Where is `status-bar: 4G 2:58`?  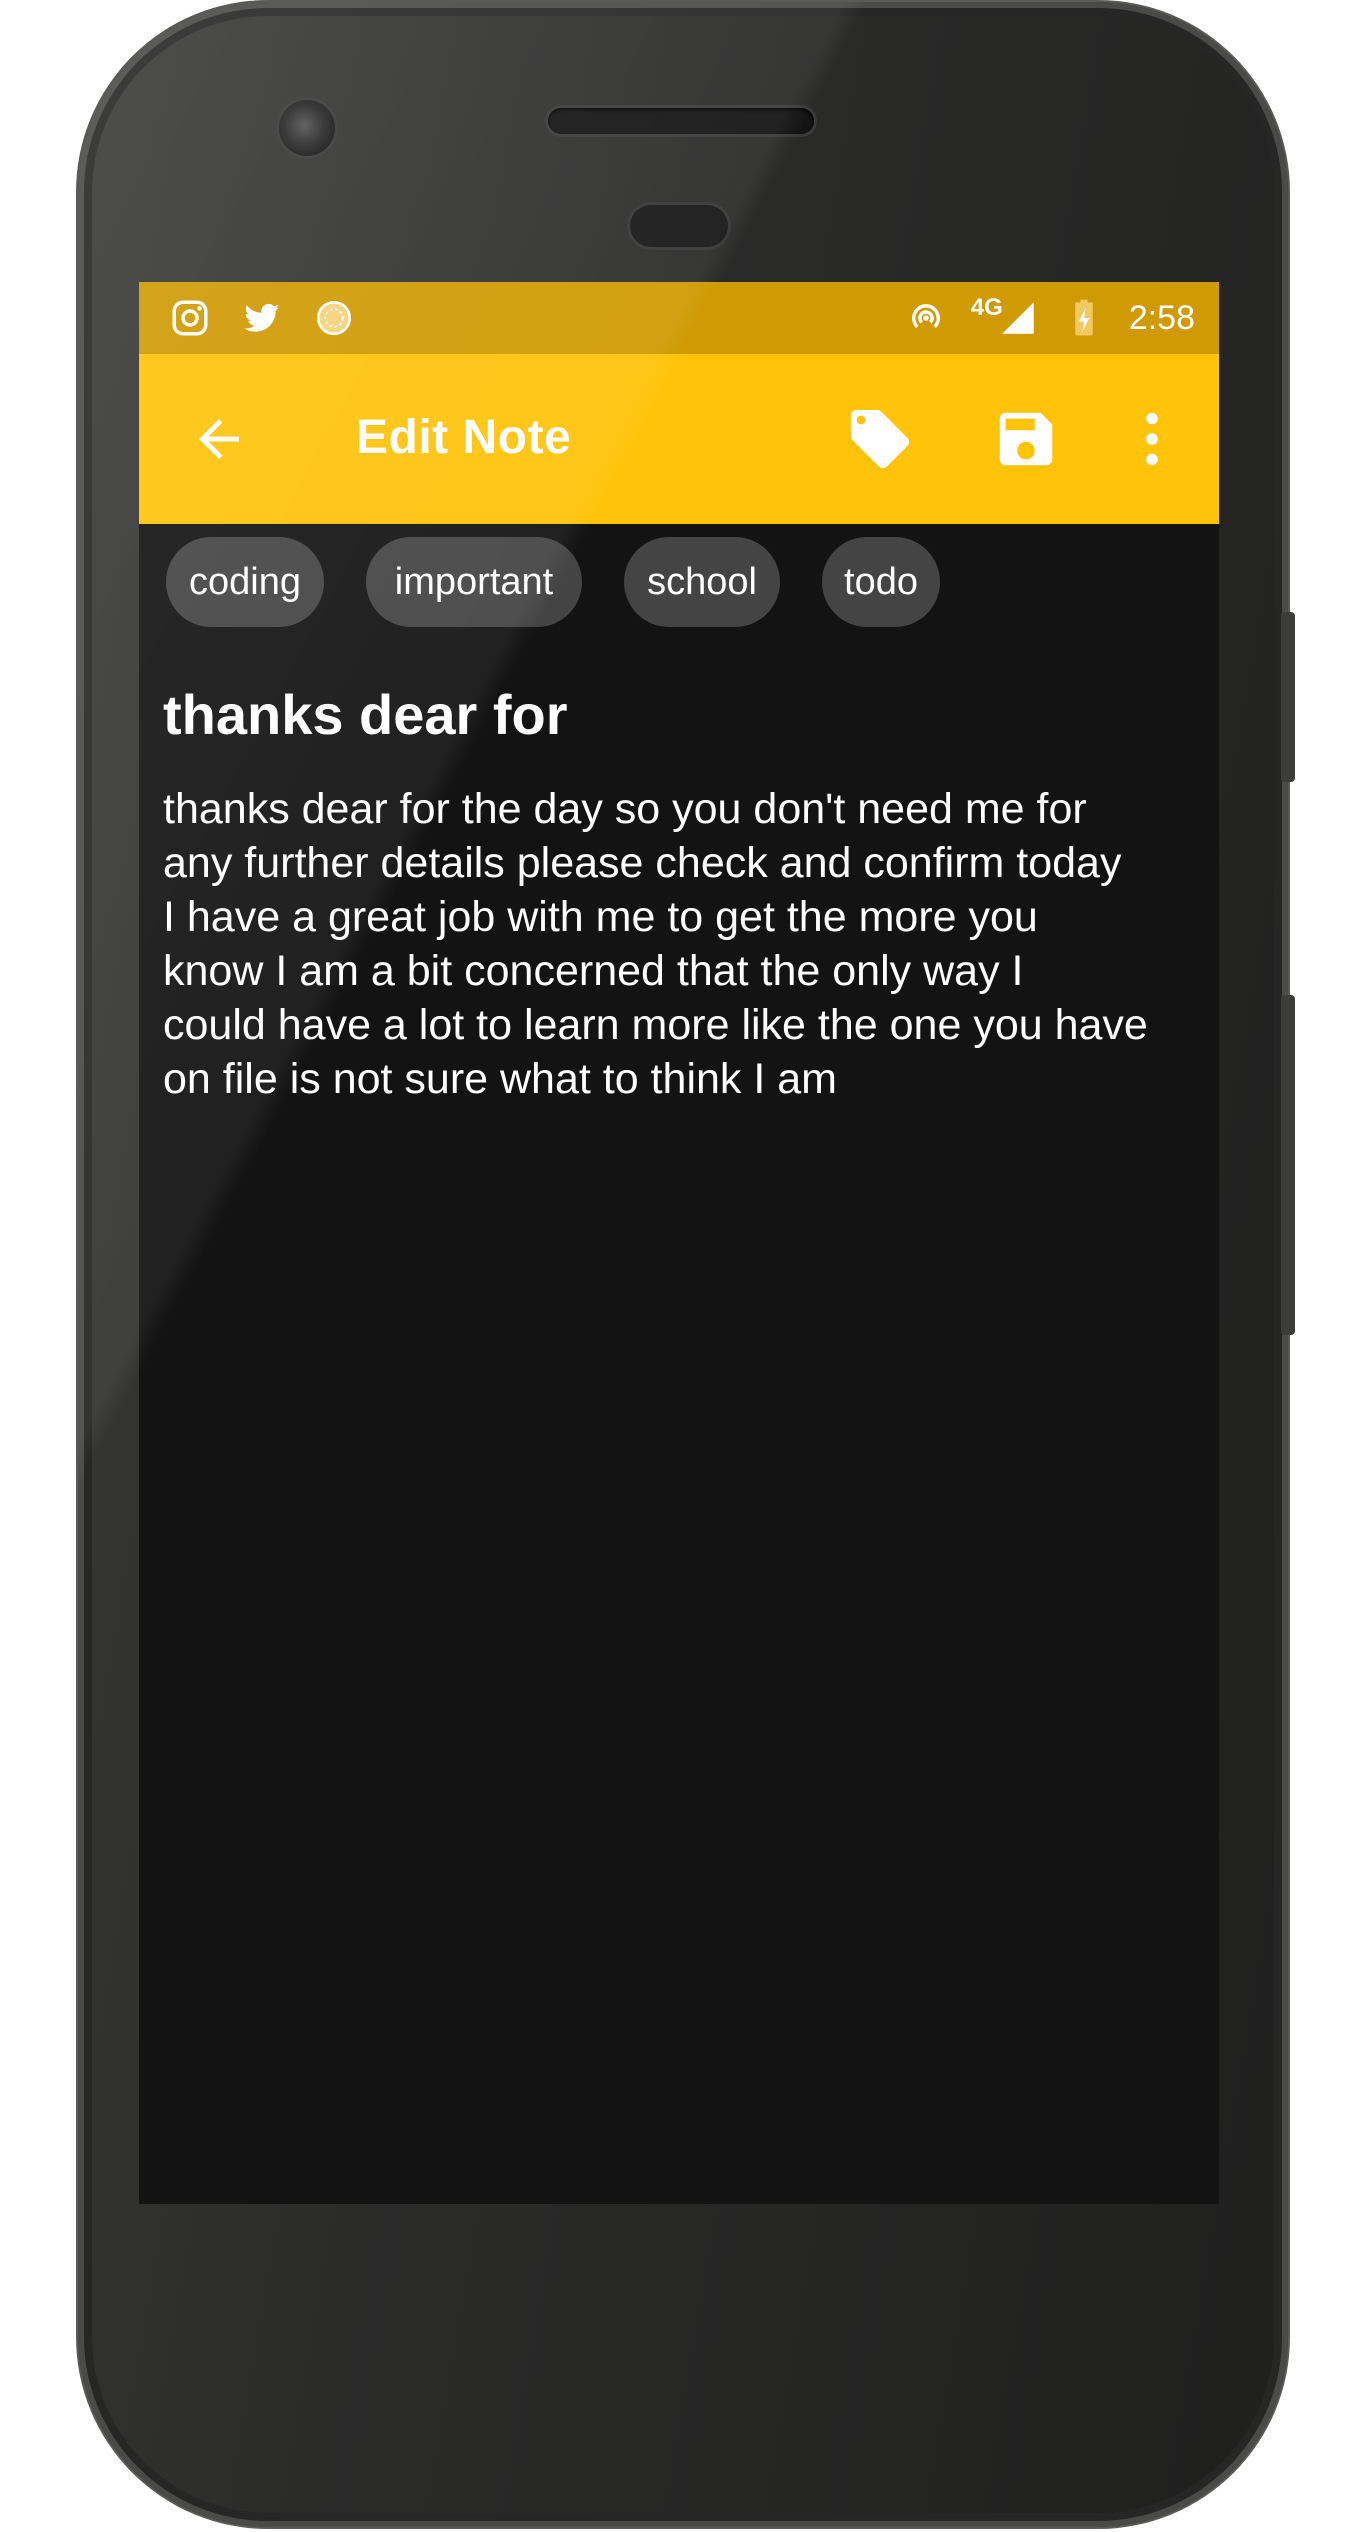 status-bar: 4G 2:58 is located at coordinates (679, 318).